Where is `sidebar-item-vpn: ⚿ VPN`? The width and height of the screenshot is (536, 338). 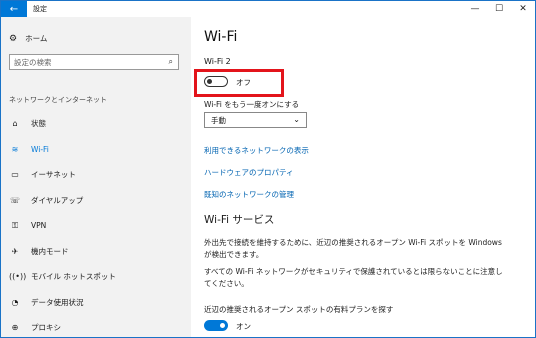
sidebar-item-vpn: ⚿ VPN is located at coordinates (96, 226).